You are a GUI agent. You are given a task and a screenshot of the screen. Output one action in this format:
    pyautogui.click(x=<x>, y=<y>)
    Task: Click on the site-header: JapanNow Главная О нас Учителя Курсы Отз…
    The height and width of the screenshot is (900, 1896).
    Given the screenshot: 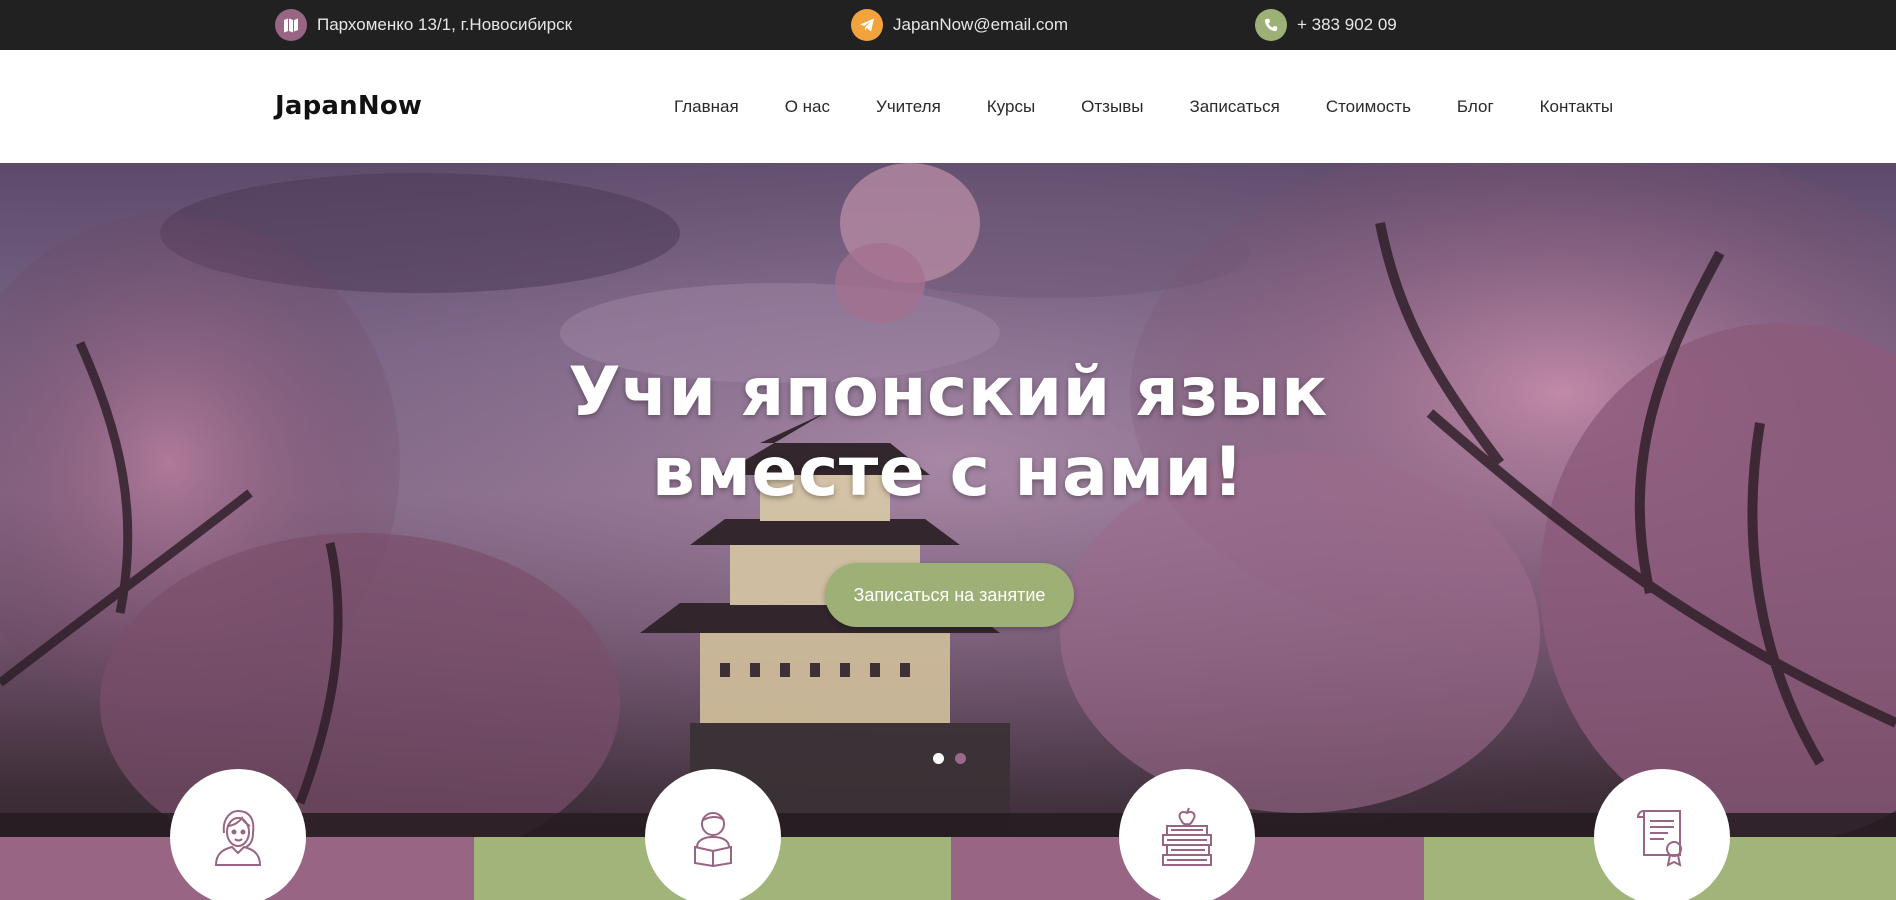 What is the action you would take?
    pyautogui.click(x=948, y=106)
    